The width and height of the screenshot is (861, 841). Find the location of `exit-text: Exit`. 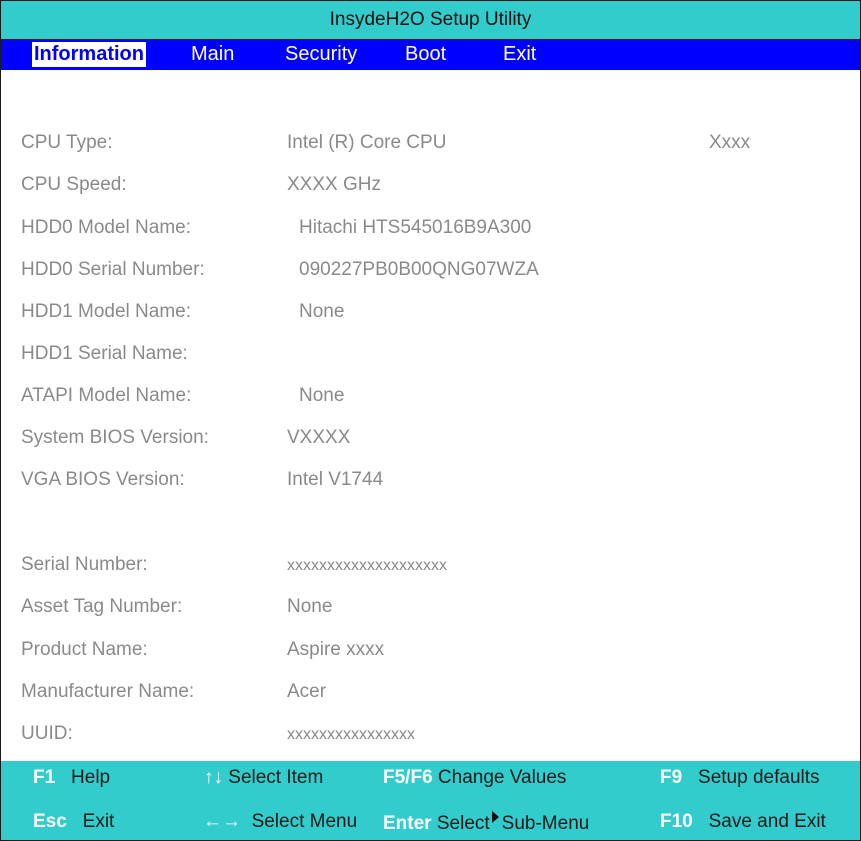

exit-text: Exit is located at coordinates (98, 821).